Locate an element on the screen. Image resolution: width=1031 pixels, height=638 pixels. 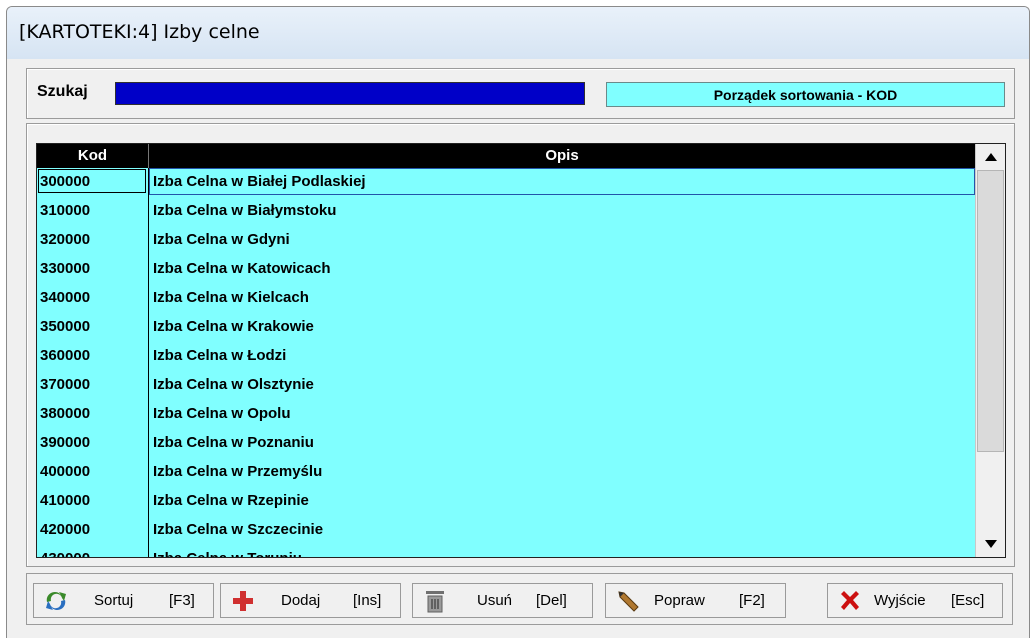
exit-button: Wyjście [Esc] is located at coordinates (915, 600).